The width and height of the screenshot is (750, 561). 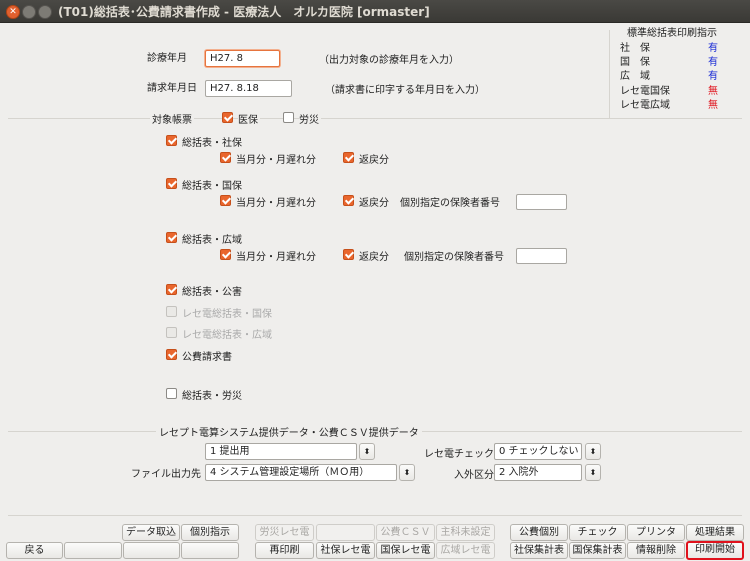 I want to click on shinryo-input: H27. 8, so click(x=242, y=58).